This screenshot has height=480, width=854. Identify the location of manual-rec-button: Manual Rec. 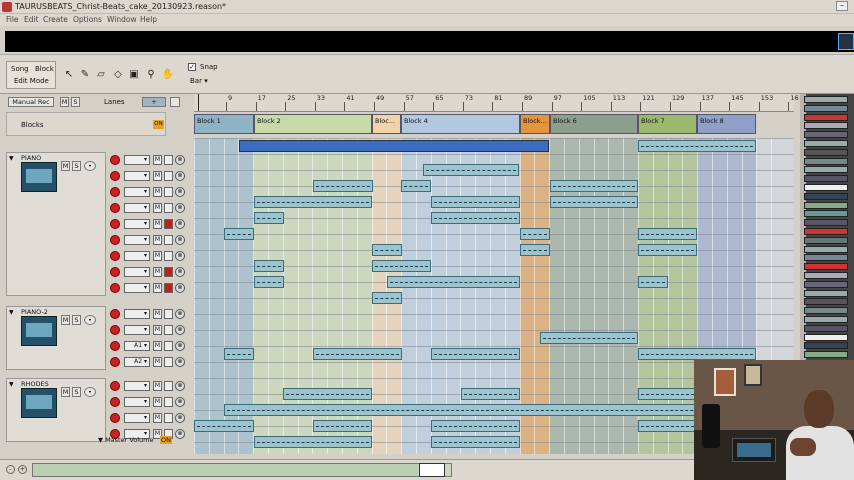
(31, 102).